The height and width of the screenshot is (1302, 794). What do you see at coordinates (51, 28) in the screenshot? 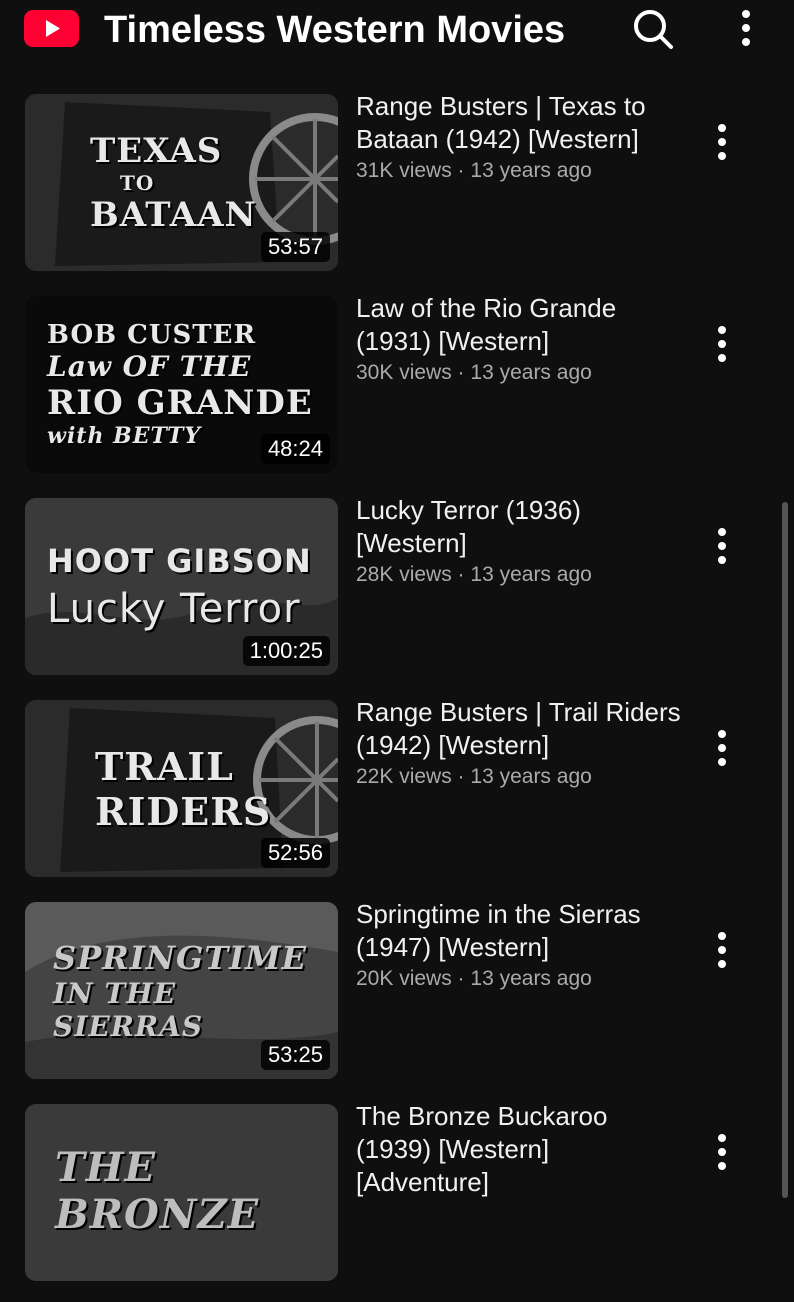
I see `youtube-logo-icon` at bounding box center [51, 28].